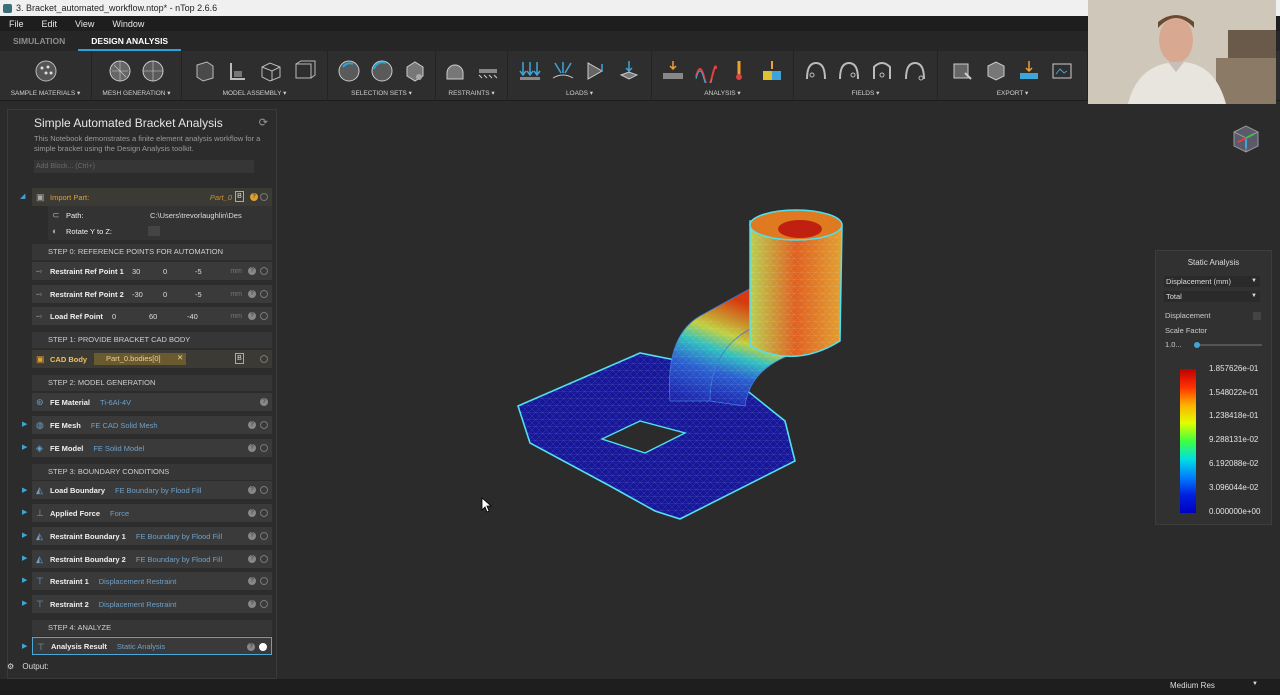  I want to click on x-input: 30, so click(136, 271).